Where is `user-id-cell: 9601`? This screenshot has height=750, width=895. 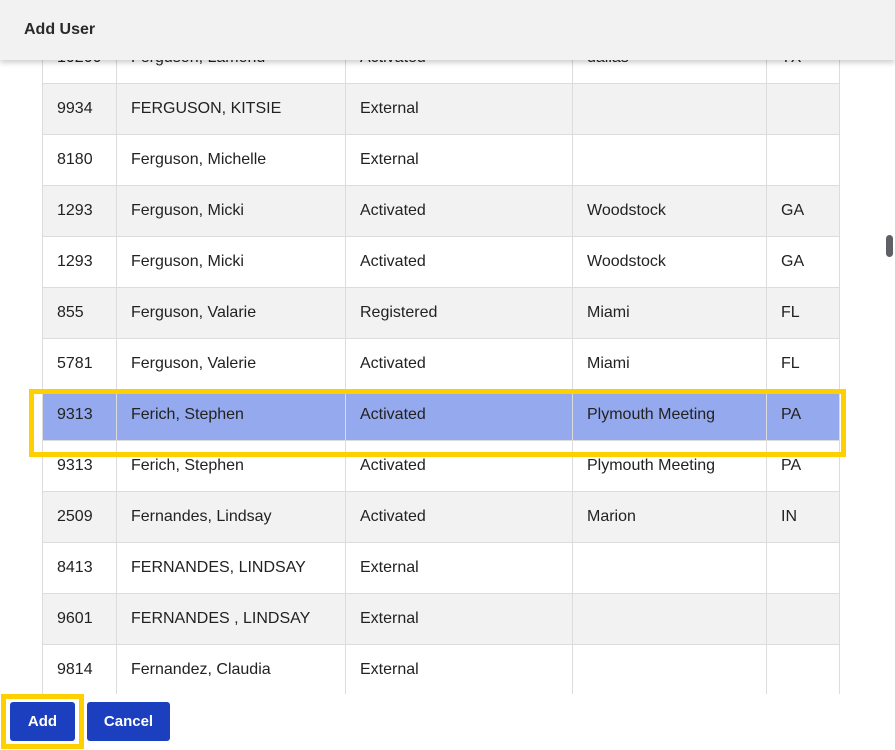 user-id-cell: 9601 is located at coordinates (79, 619).